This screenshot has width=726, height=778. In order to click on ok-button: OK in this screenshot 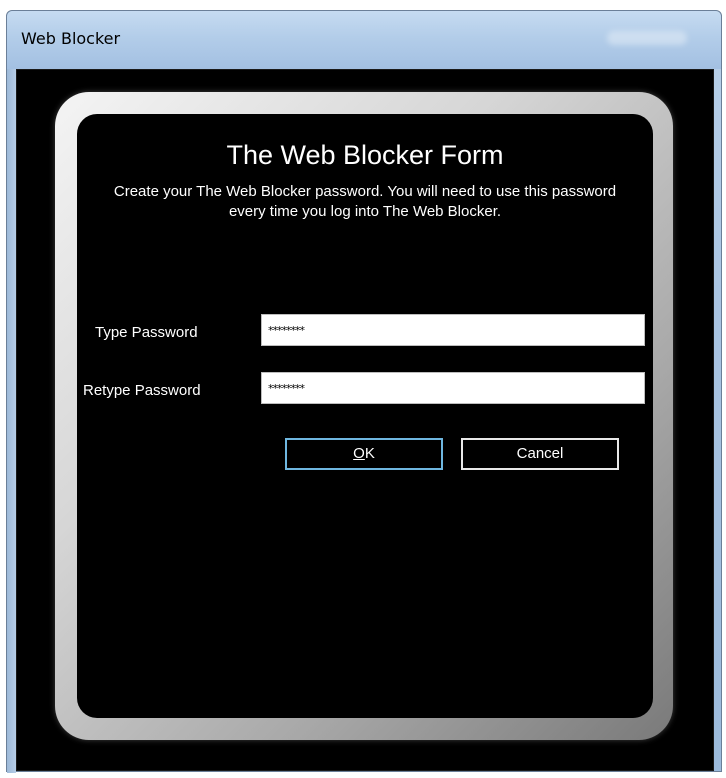, I will do `click(364, 454)`.